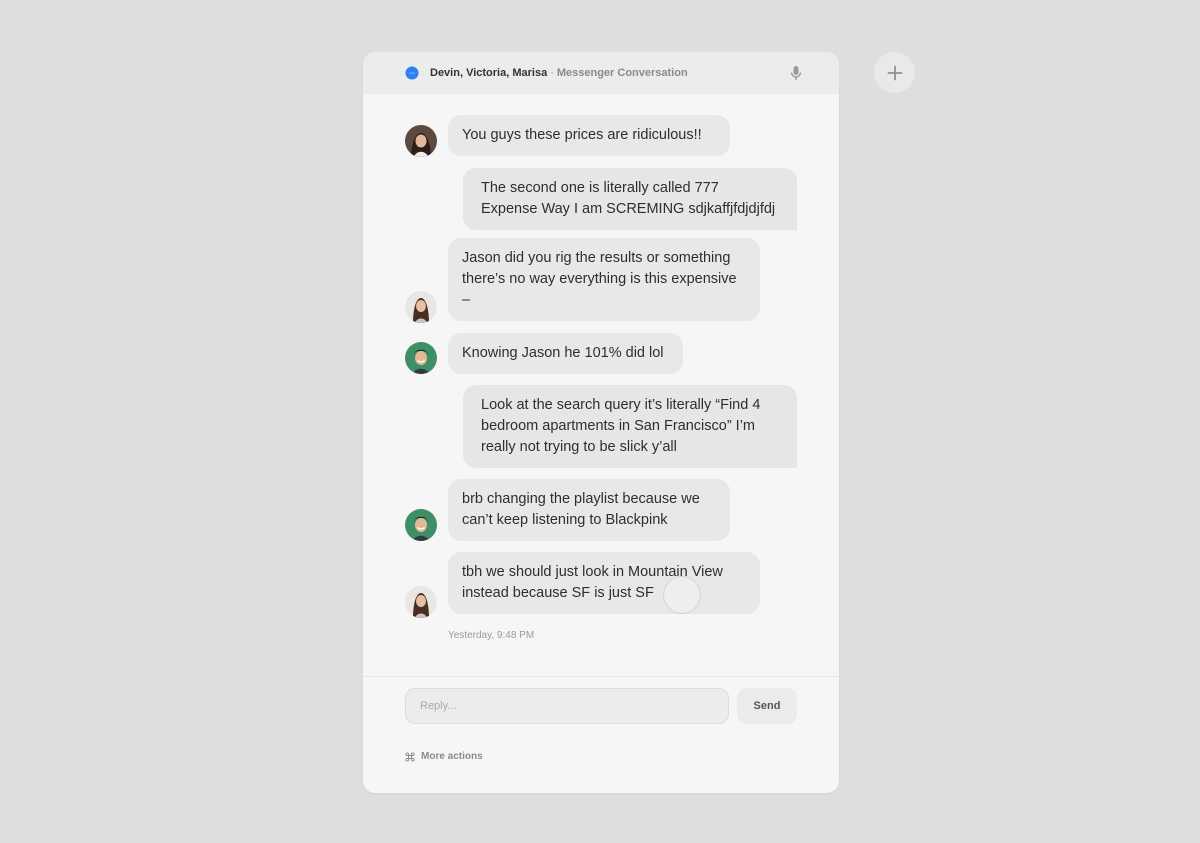  Describe the element at coordinates (563, 353) in the screenshot. I see `message-text: Knowing Jason he 101% did lol` at that location.